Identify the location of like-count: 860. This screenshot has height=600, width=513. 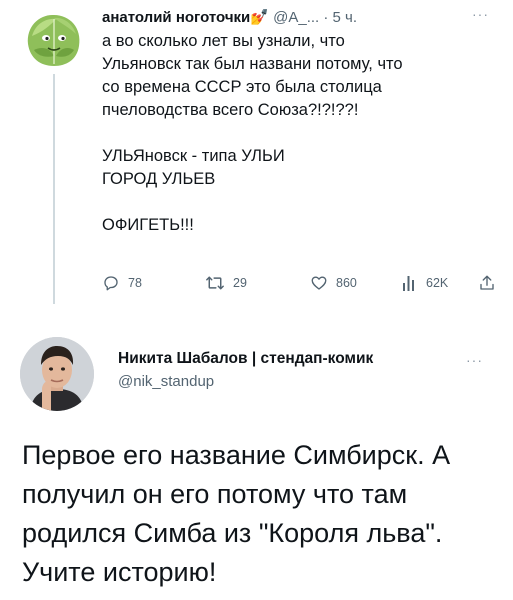
(346, 283).